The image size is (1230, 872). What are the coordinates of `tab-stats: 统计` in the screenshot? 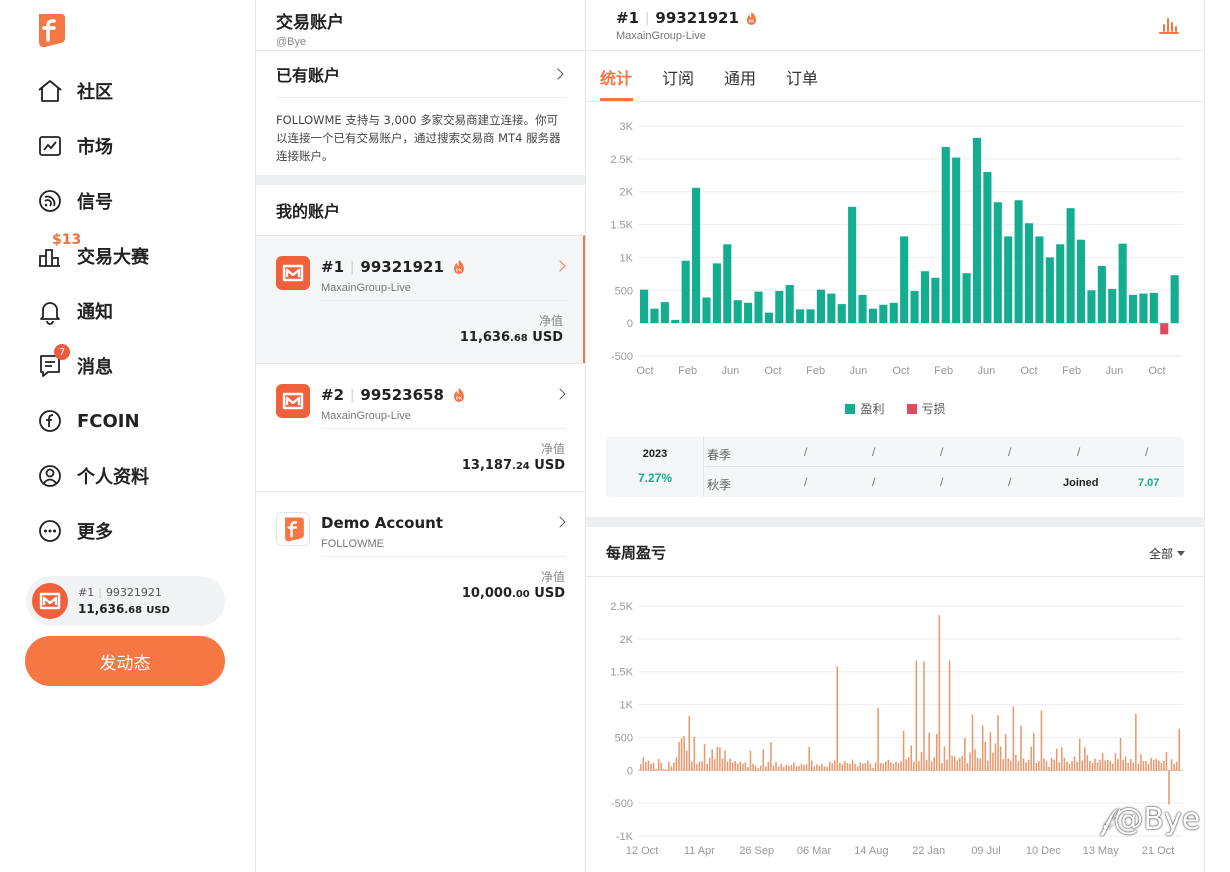 It's located at (616, 77).